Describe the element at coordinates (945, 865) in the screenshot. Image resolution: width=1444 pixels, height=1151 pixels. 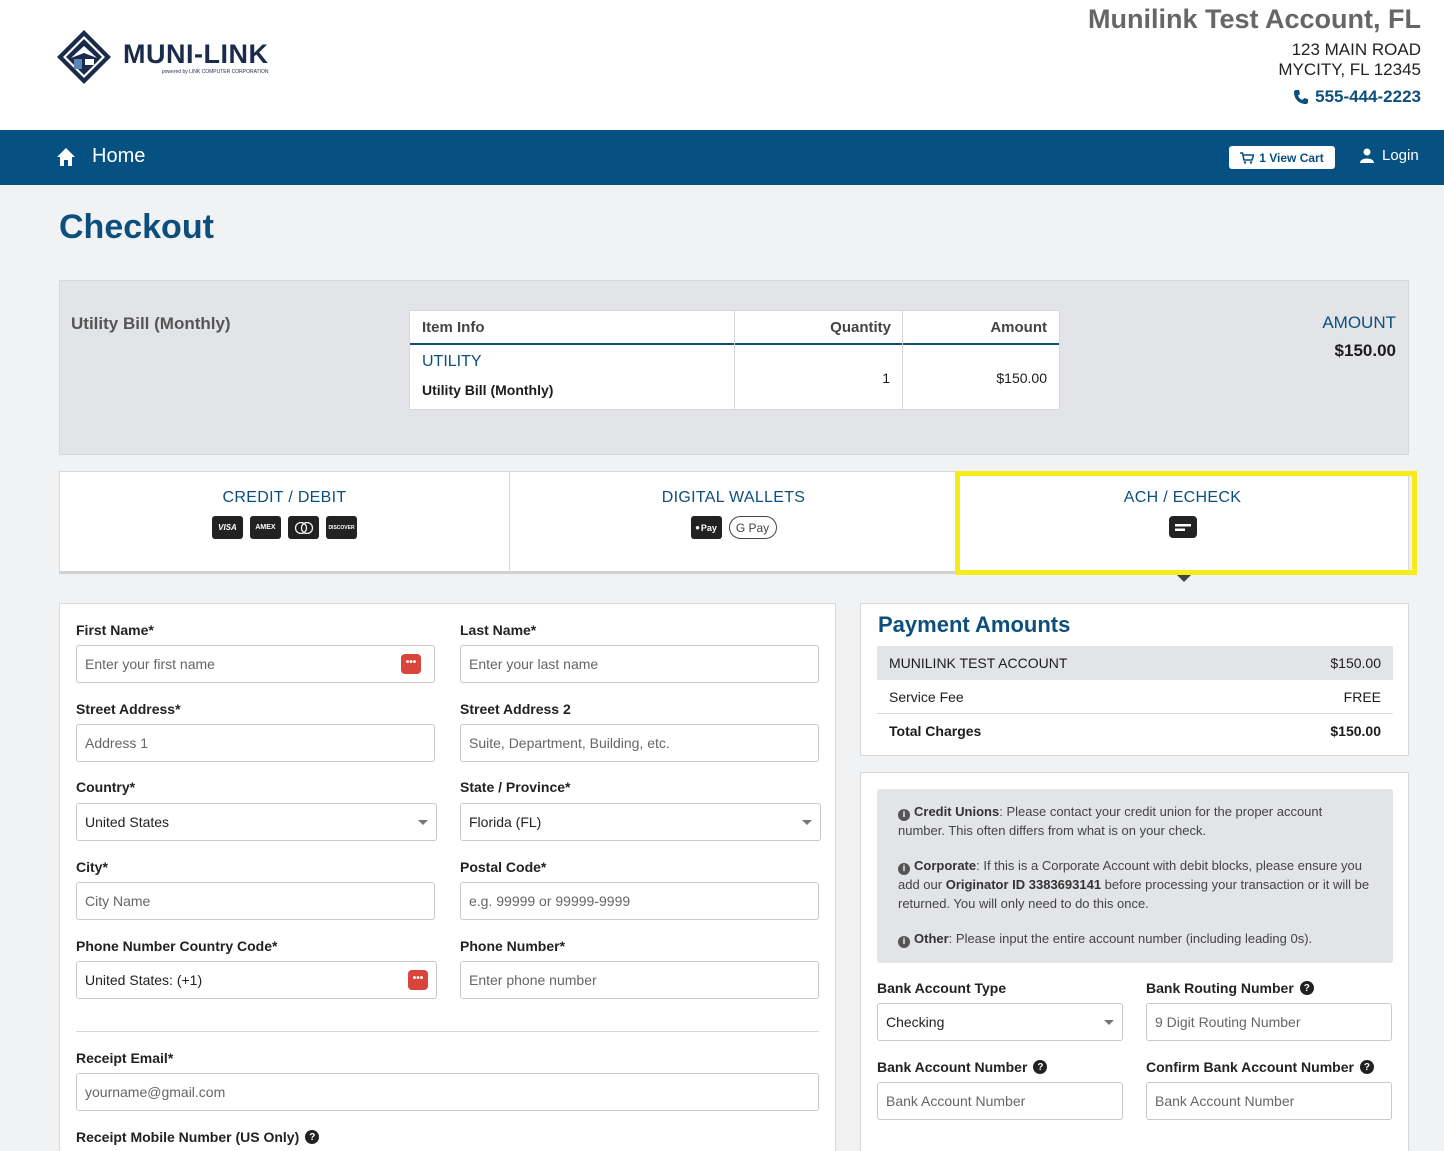
I see `notice-corporate-title: Corporate` at that location.